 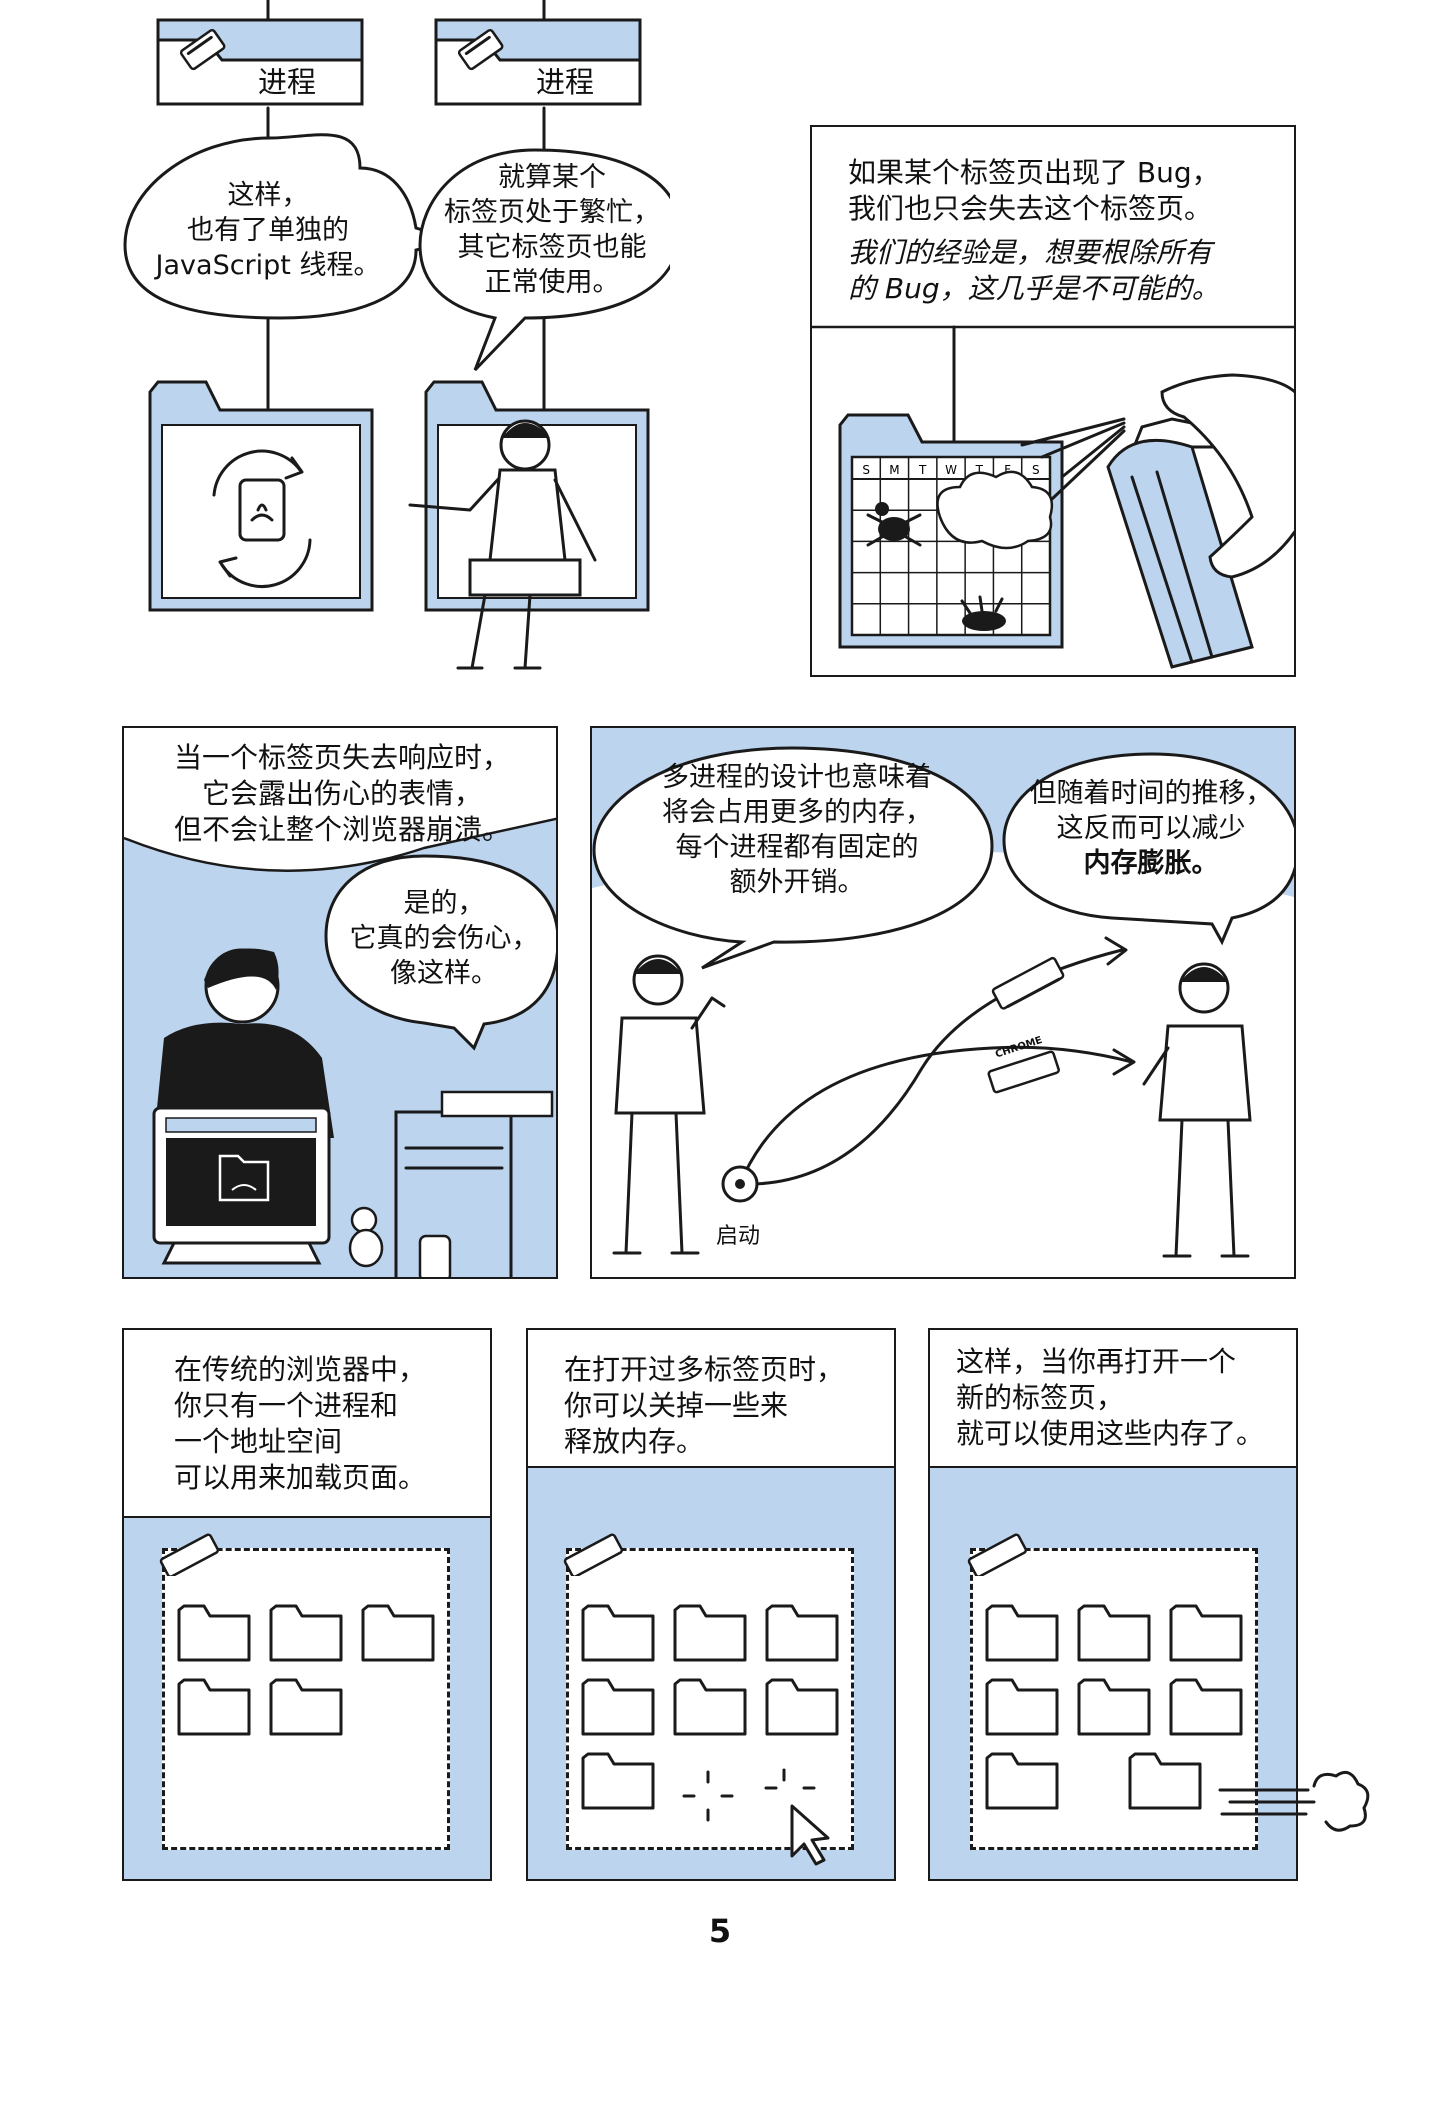 What do you see at coordinates (341, 829) in the screenshot?
I see `caption-line: 但不会让整个浏览器崩溃。` at bounding box center [341, 829].